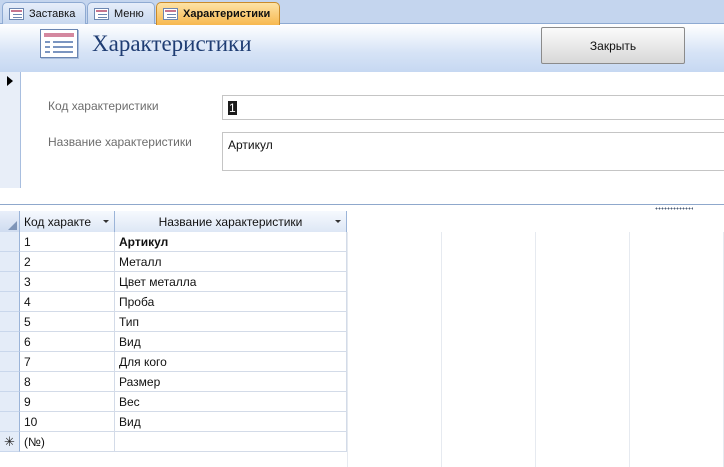 Image resolution: width=724 pixels, height=467 pixels. Describe the element at coordinates (67, 262) in the screenshot. I see `cell-id: 2` at that location.